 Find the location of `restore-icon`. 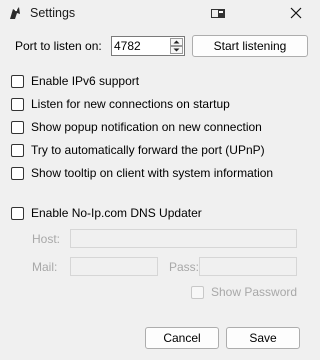

restore-icon is located at coordinates (218, 13).